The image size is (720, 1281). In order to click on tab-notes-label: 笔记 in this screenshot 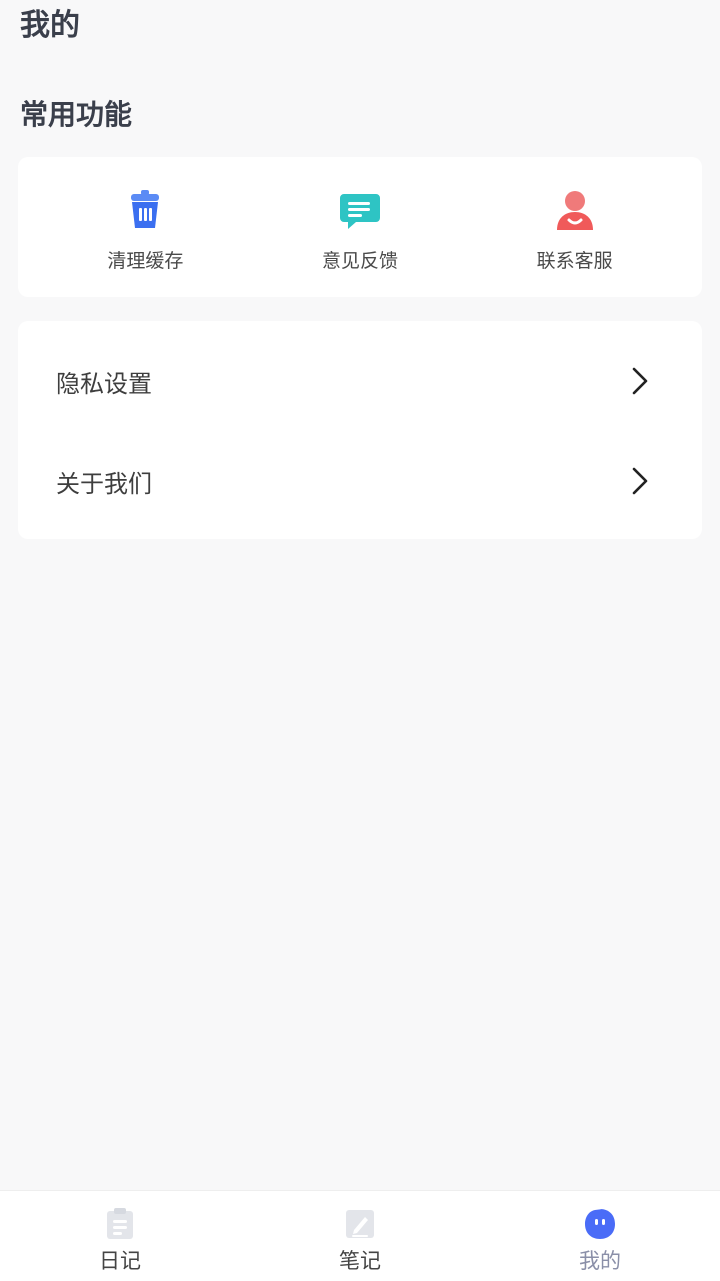, I will do `click(360, 1261)`.